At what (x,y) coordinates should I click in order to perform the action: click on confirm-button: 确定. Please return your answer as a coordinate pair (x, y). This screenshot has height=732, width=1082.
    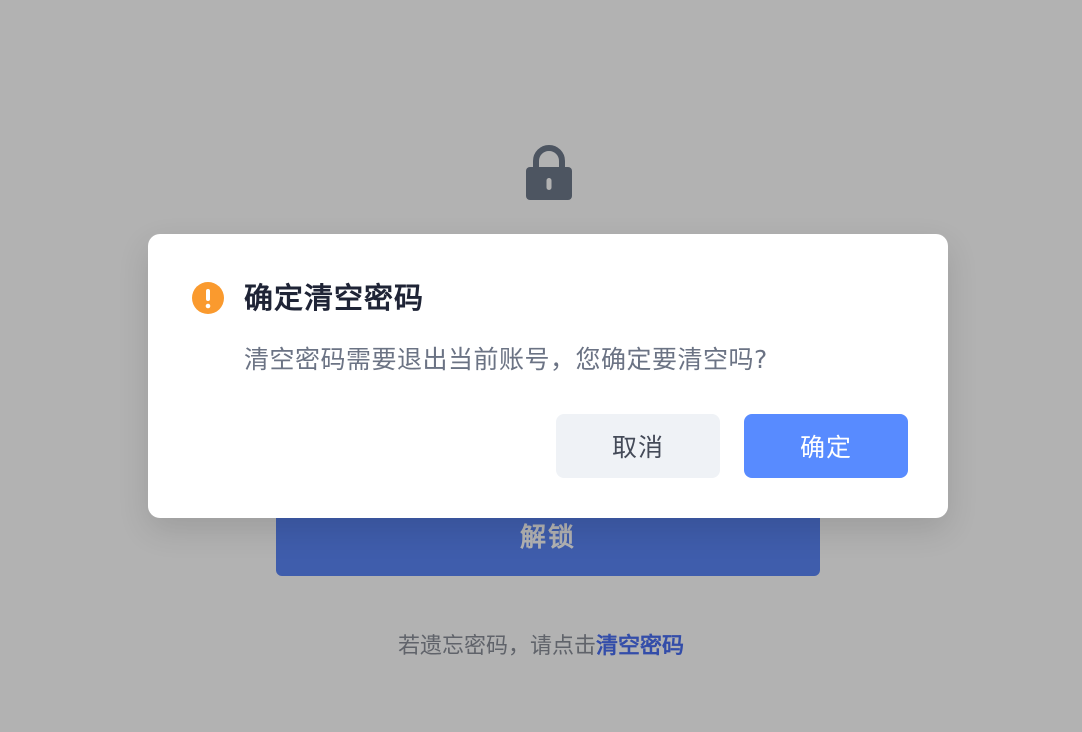
    Looking at the image, I should click on (826, 446).